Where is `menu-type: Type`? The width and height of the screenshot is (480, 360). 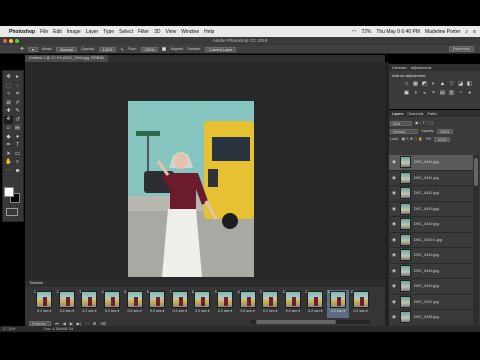 menu-type: Type is located at coordinates (108, 32).